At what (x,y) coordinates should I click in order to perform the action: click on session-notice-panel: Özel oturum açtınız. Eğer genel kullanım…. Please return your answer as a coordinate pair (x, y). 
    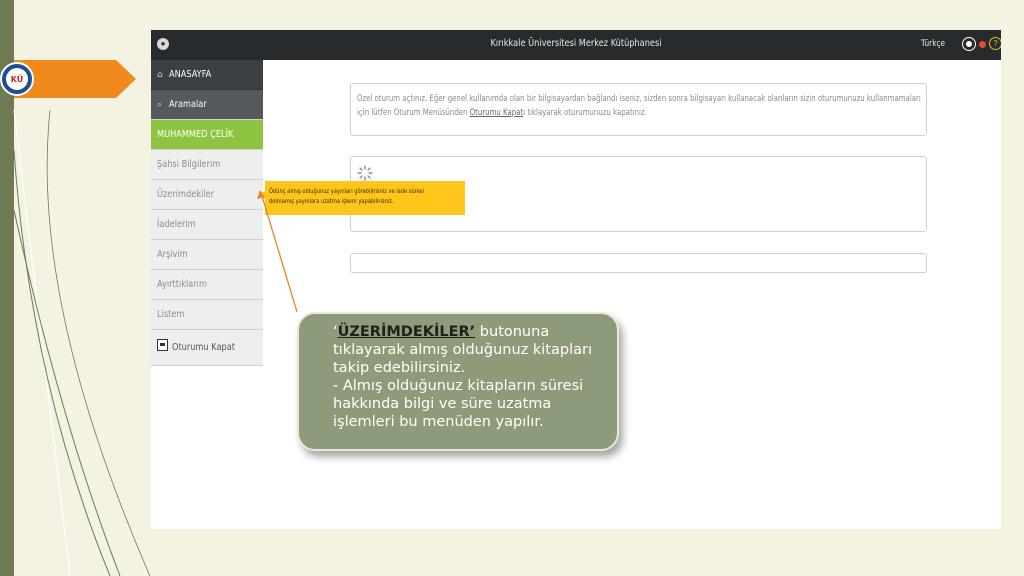
    Looking at the image, I should click on (638, 109).